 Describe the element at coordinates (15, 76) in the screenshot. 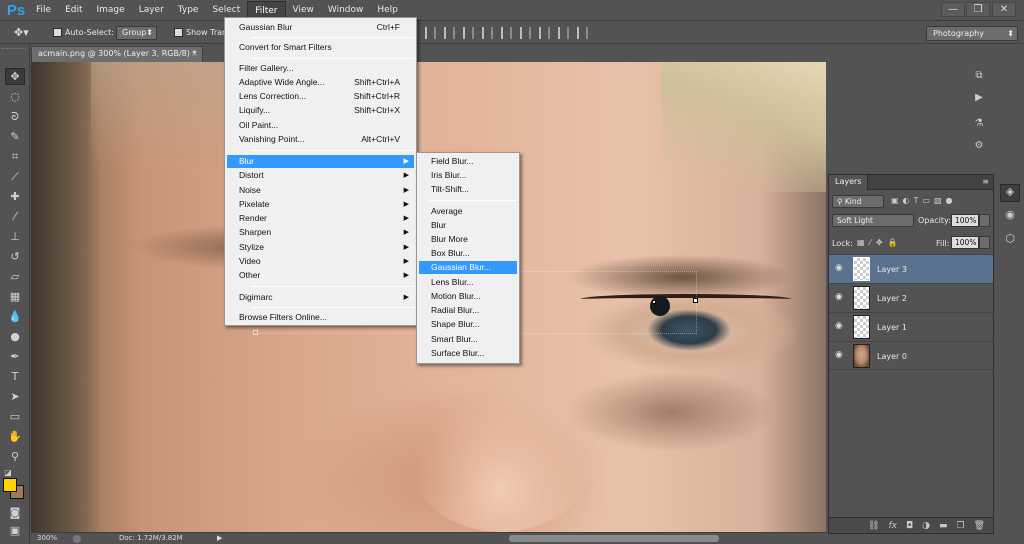

I see `move-tool-icon: ✥` at that location.